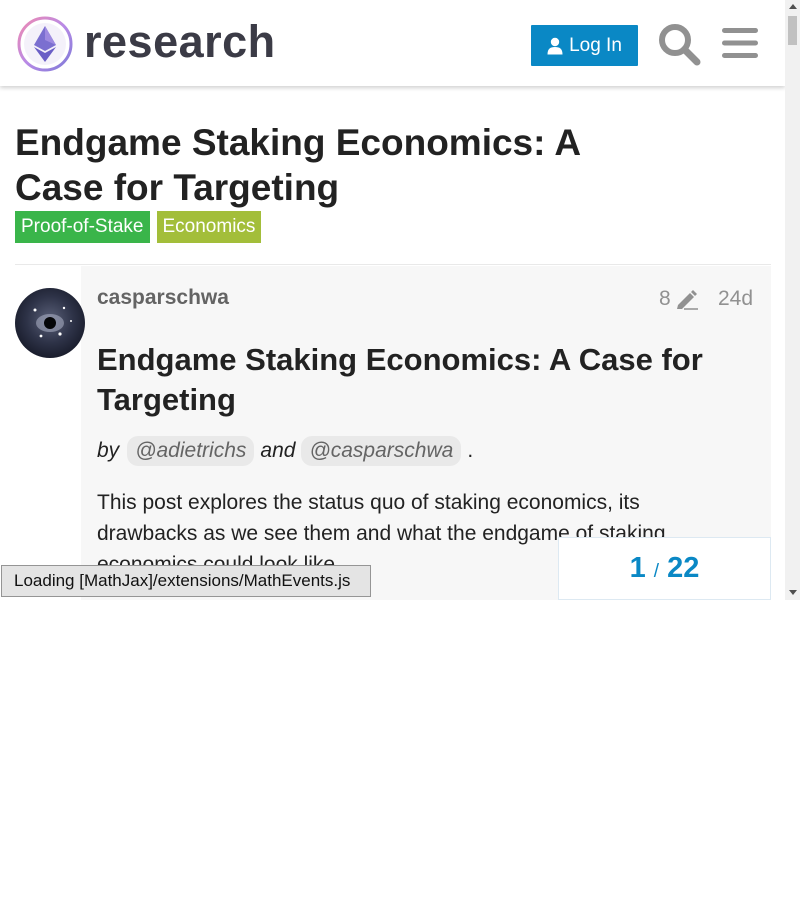 The image size is (800, 900). Describe the element at coordinates (595, 45) in the screenshot. I see `login-button-label: Log In` at that location.